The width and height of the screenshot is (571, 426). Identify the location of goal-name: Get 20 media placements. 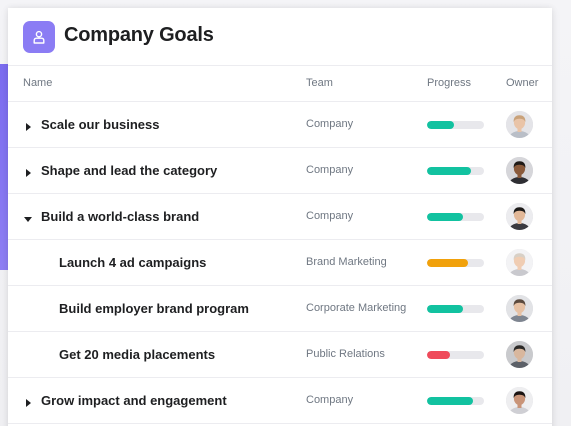
(137, 354).